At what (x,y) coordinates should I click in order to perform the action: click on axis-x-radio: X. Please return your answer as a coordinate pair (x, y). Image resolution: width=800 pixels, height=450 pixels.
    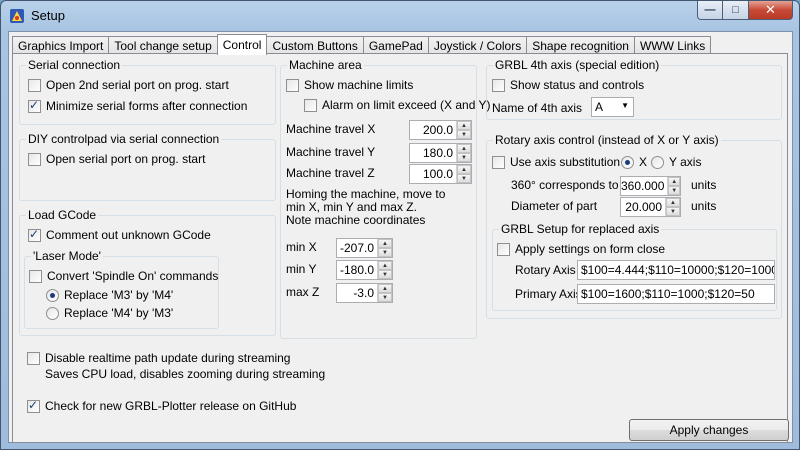
    Looking at the image, I should click on (634, 162).